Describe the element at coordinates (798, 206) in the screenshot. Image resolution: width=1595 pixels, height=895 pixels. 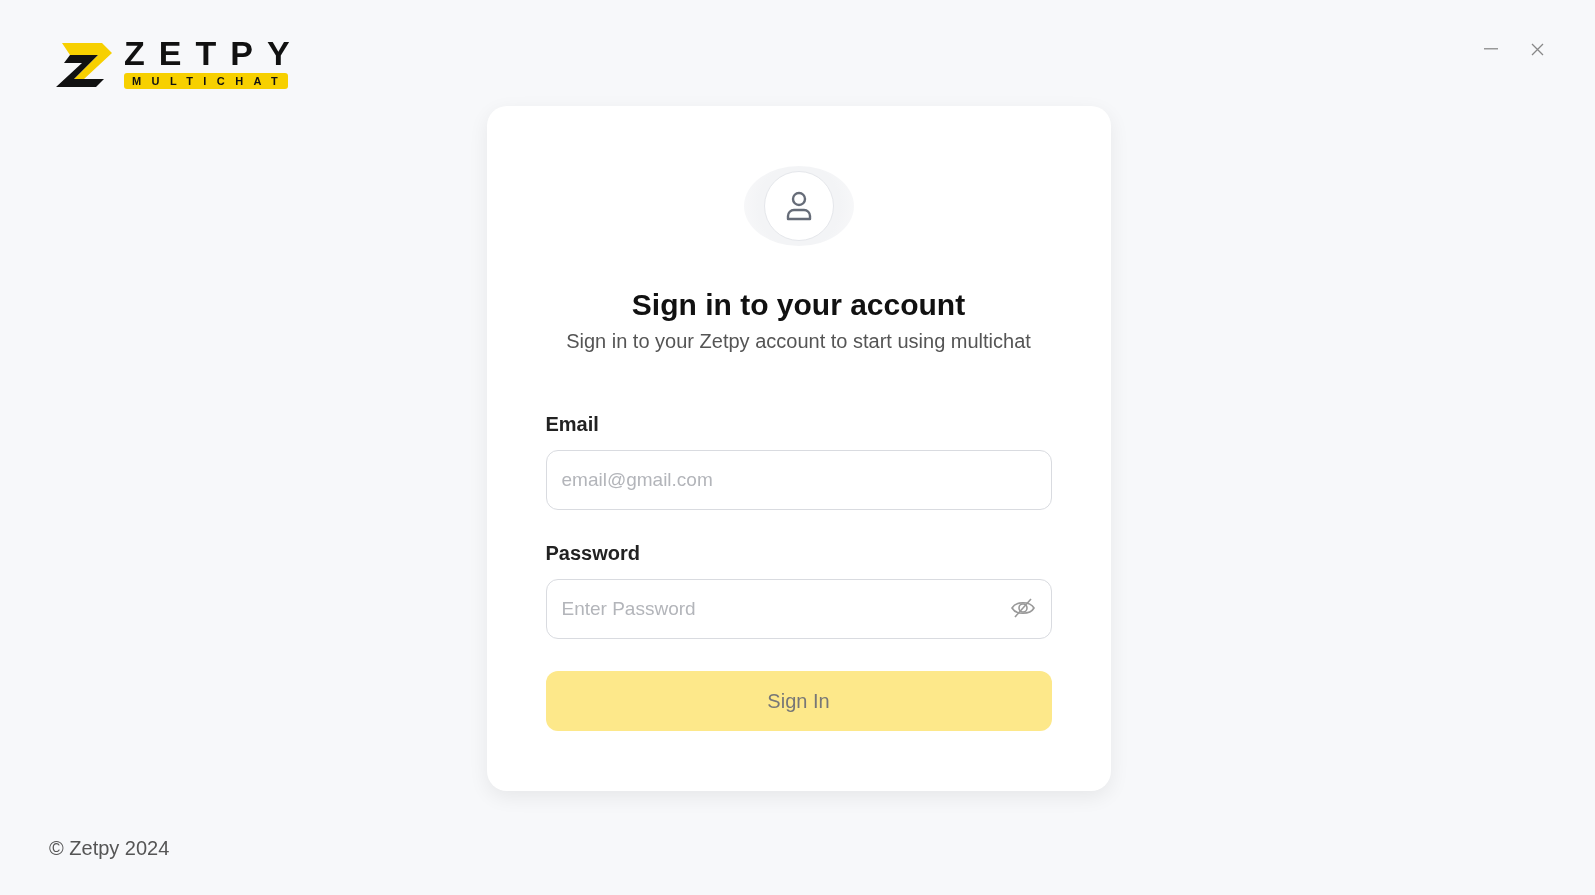
I see `user-icon` at that location.